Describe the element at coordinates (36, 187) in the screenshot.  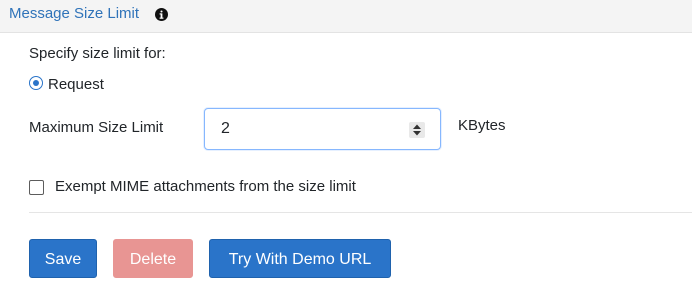
I see `exempt-mime-checkbox` at that location.